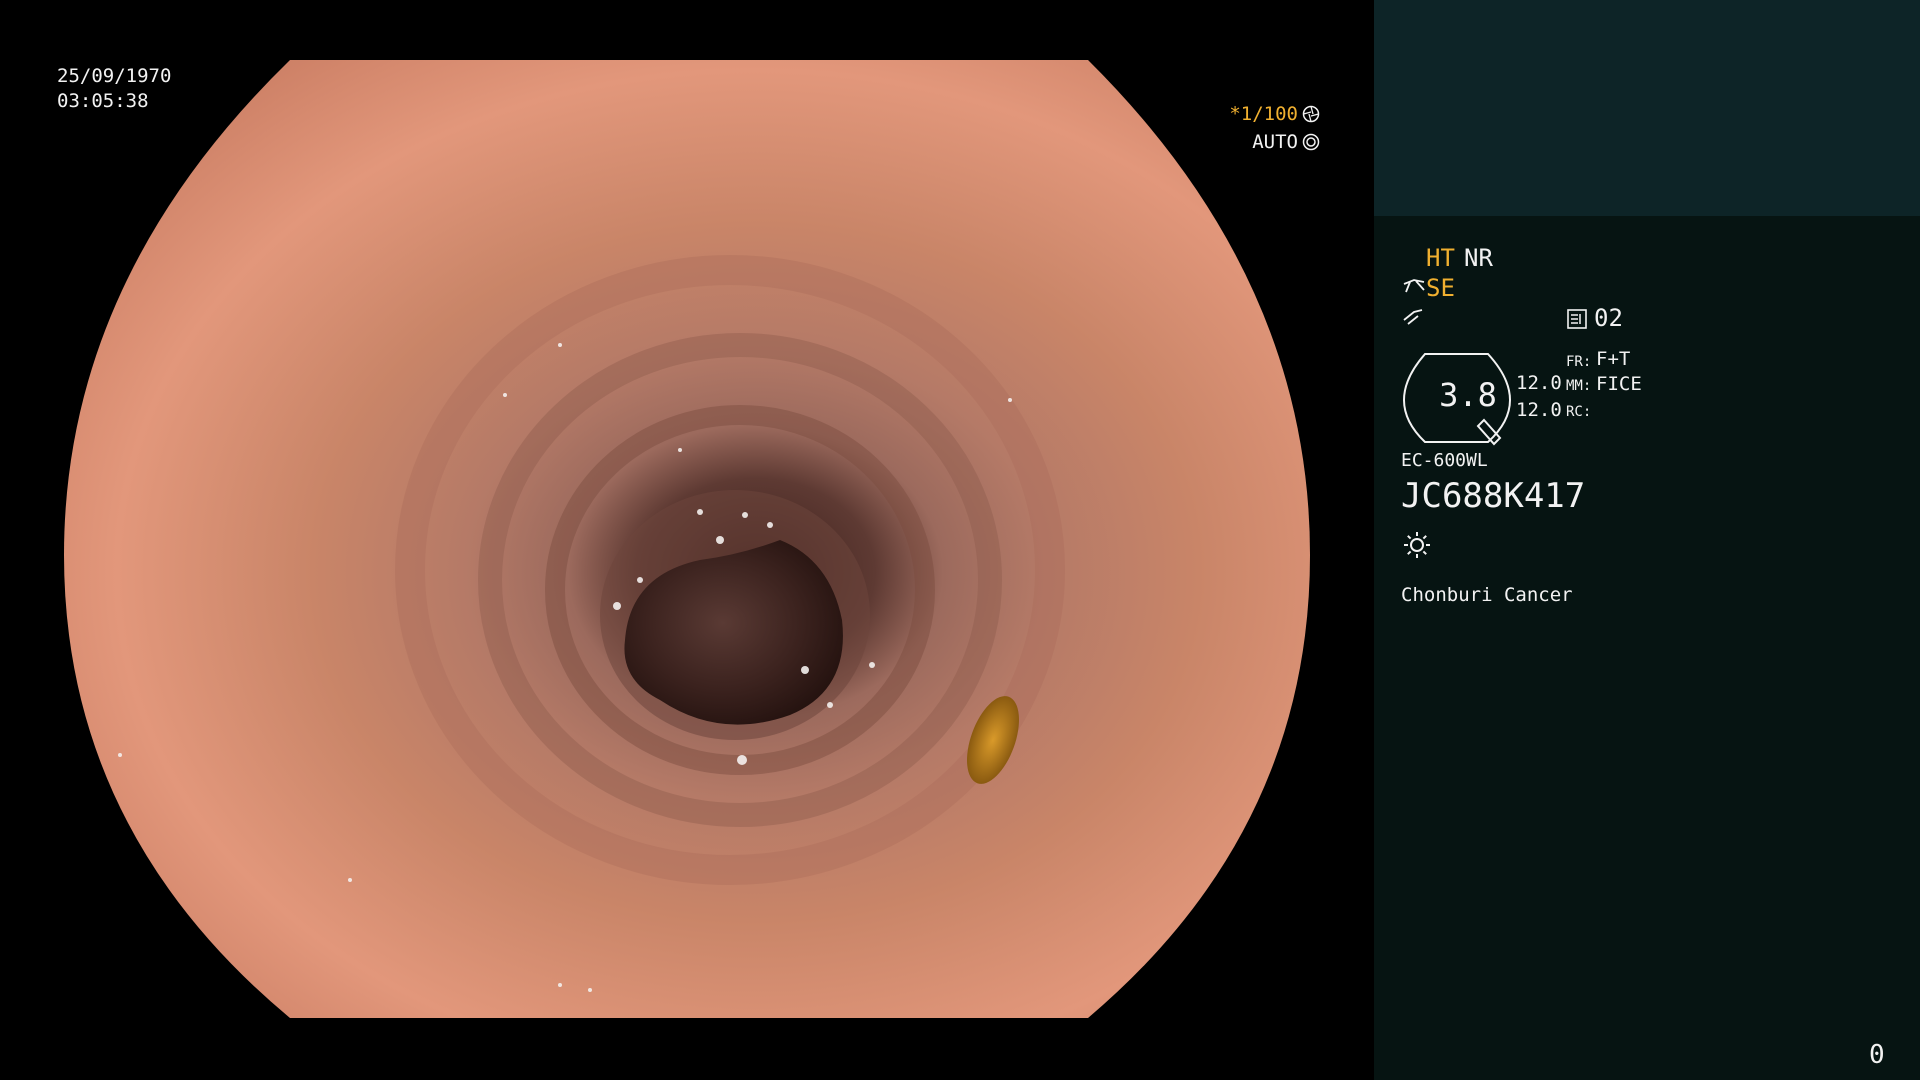 Image resolution: width=1920 pixels, height=1080 pixels. Describe the element at coordinates (1613, 359) in the screenshot. I see `fr-value: F+T` at that location.